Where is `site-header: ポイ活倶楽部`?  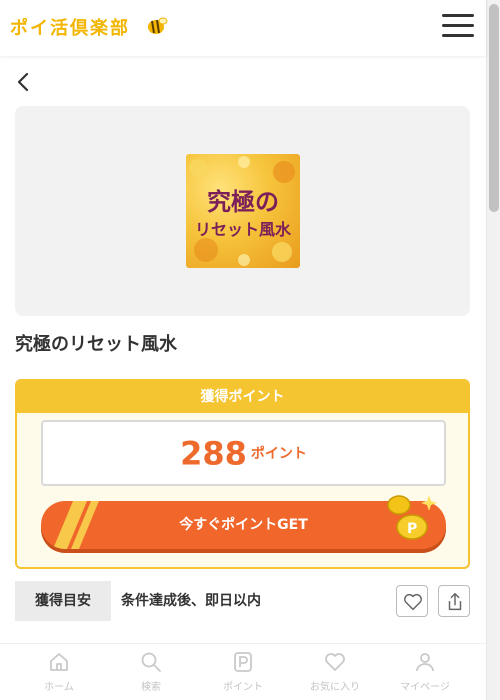
site-header: ポイ活倶楽部 is located at coordinates (243, 28).